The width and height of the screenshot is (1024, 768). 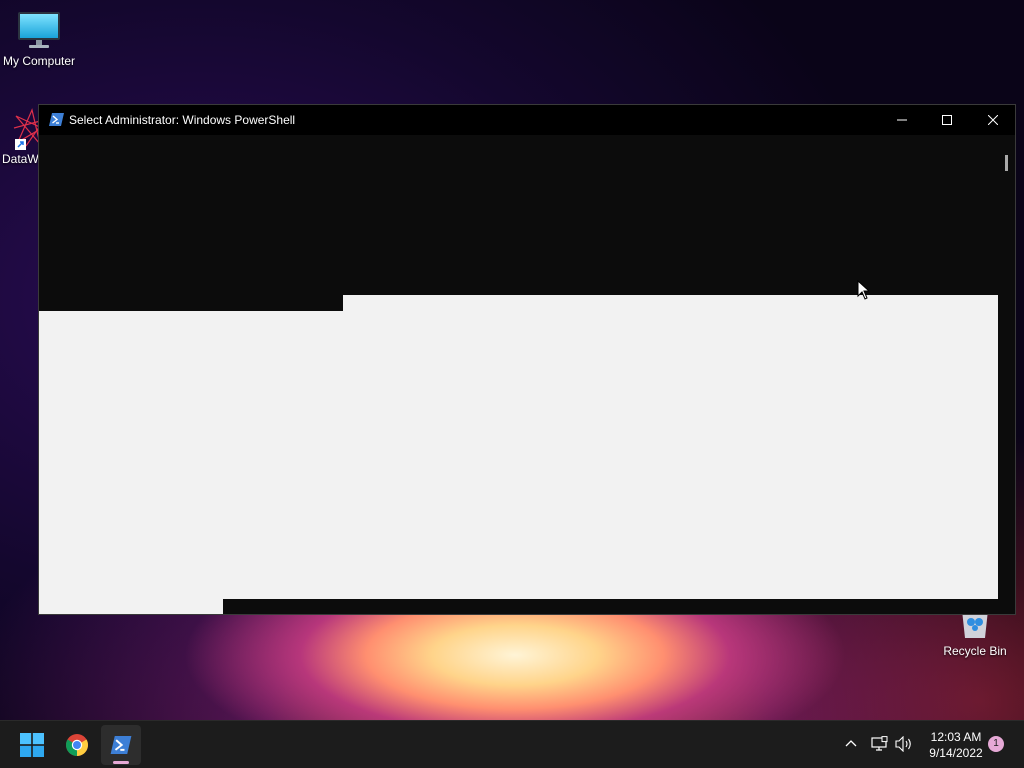 I want to click on clock-time: 12:03 AM, so click(x=956, y=737).